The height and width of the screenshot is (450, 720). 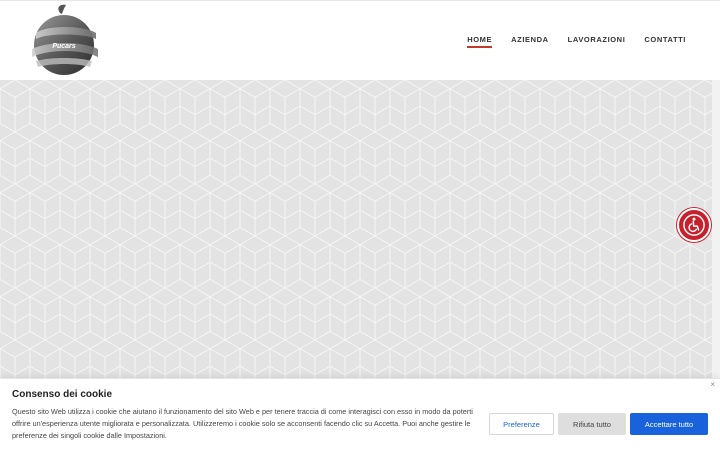 What do you see at coordinates (669, 424) in the screenshot?
I see `accept-all-button: Accettare tutto` at bounding box center [669, 424].